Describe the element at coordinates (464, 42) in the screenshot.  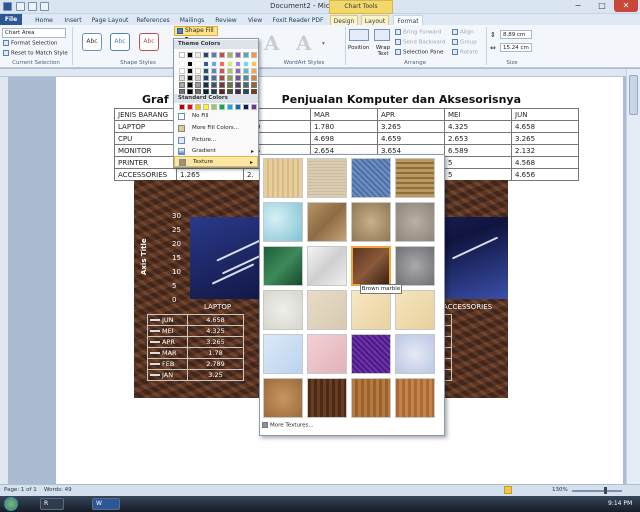
I see `group-button: Group` at that location.